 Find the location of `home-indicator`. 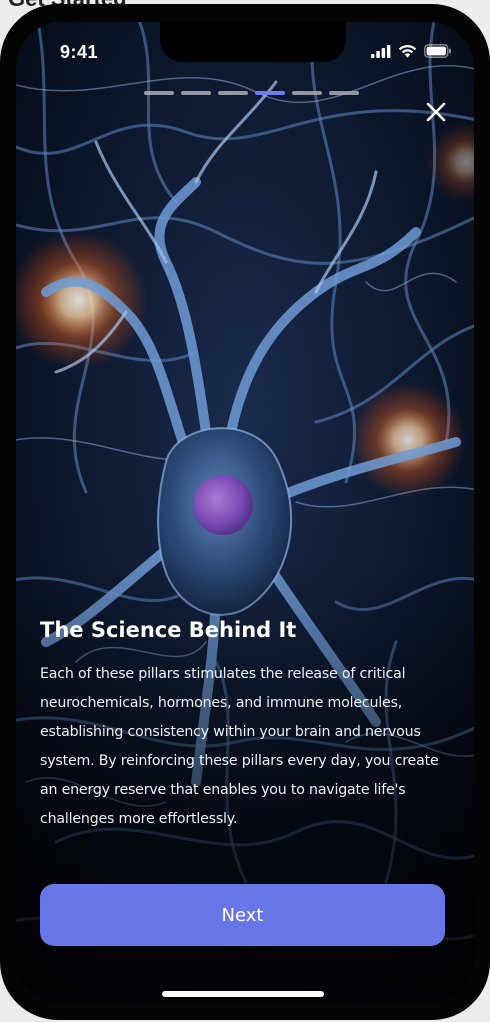

home-indicator is located at coordinates (243, 994).